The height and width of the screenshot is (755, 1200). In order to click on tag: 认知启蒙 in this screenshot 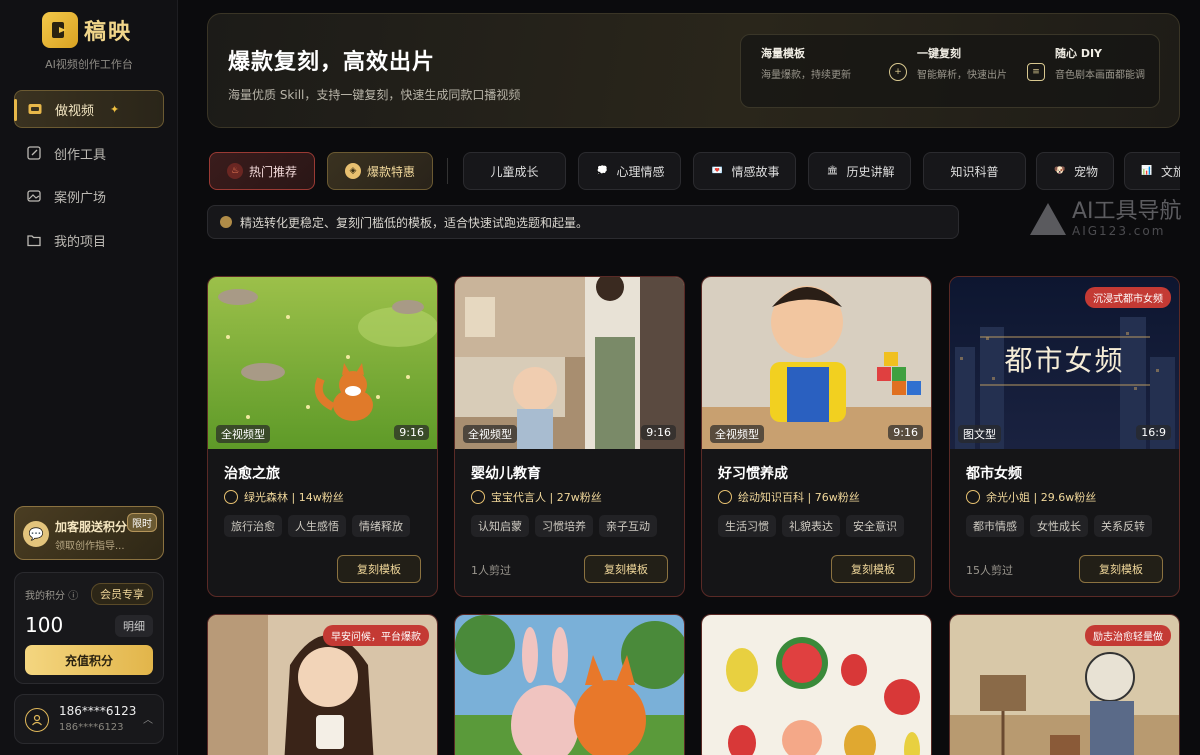, I will do `click(500, 526)`.